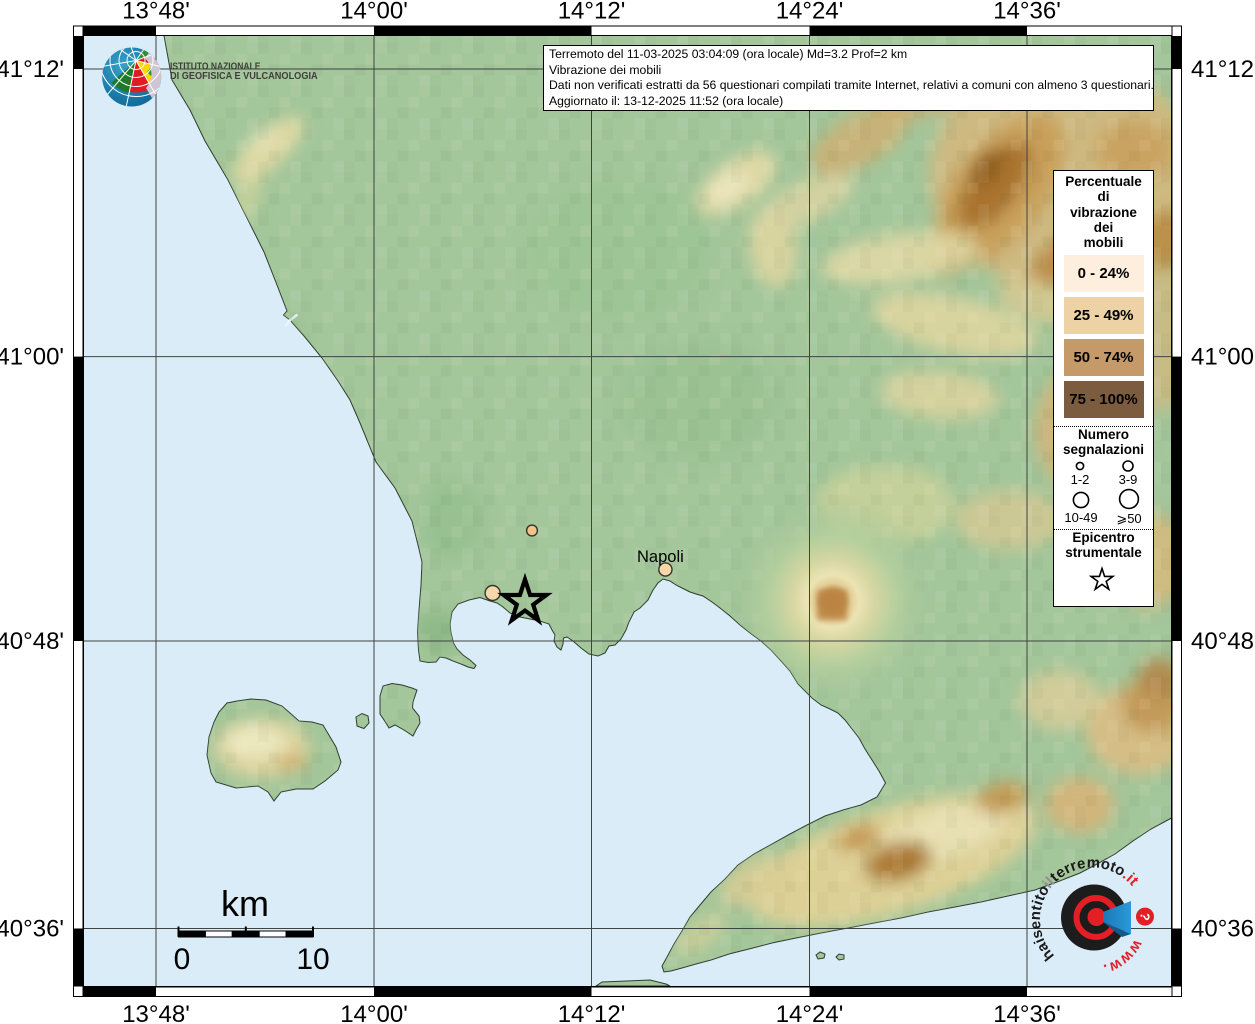 This screenshot has height=1024, width=1255. Describe the element at coordinates (660, 557) in the screenshot. I see `svg-text: Napoli` at that location.